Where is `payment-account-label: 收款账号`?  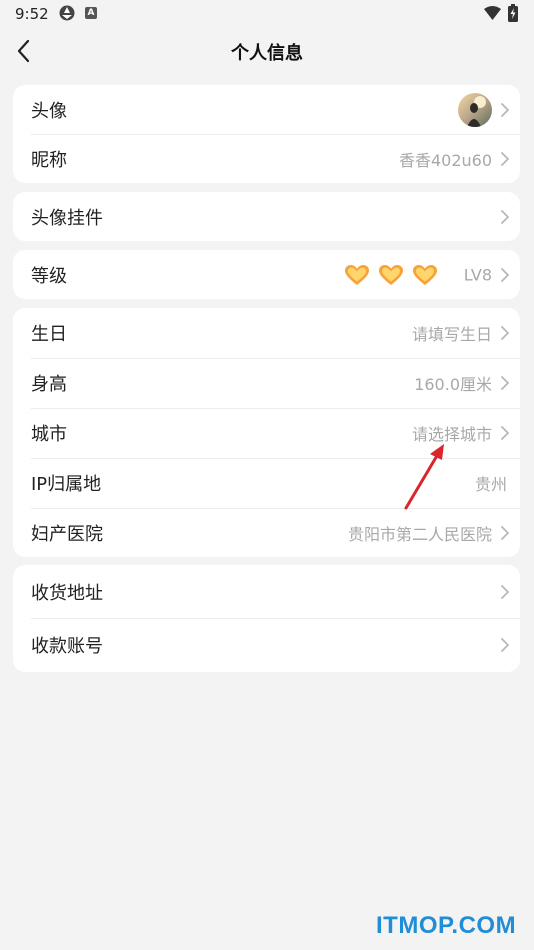
payment-account-label: 收款账号 is located at coordinates (67, 646).